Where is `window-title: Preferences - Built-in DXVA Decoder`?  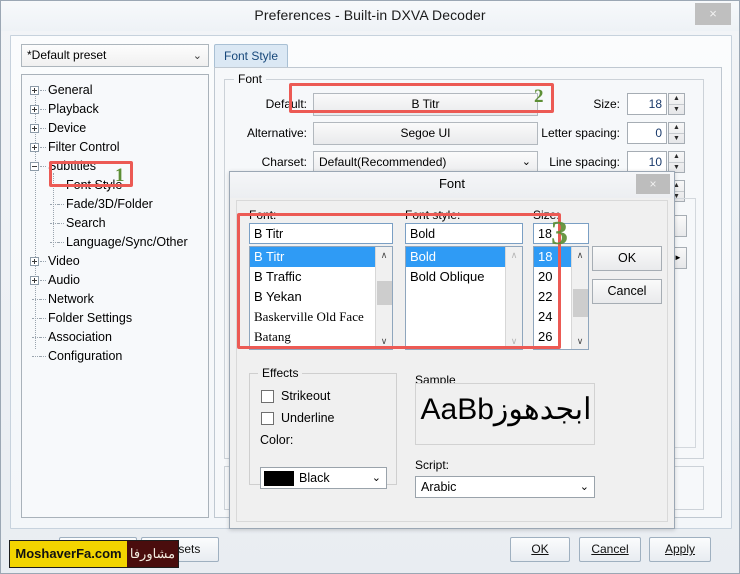
window-title: Preferences - Built-in DXVA Decoder is located at coordinates (370, 15).